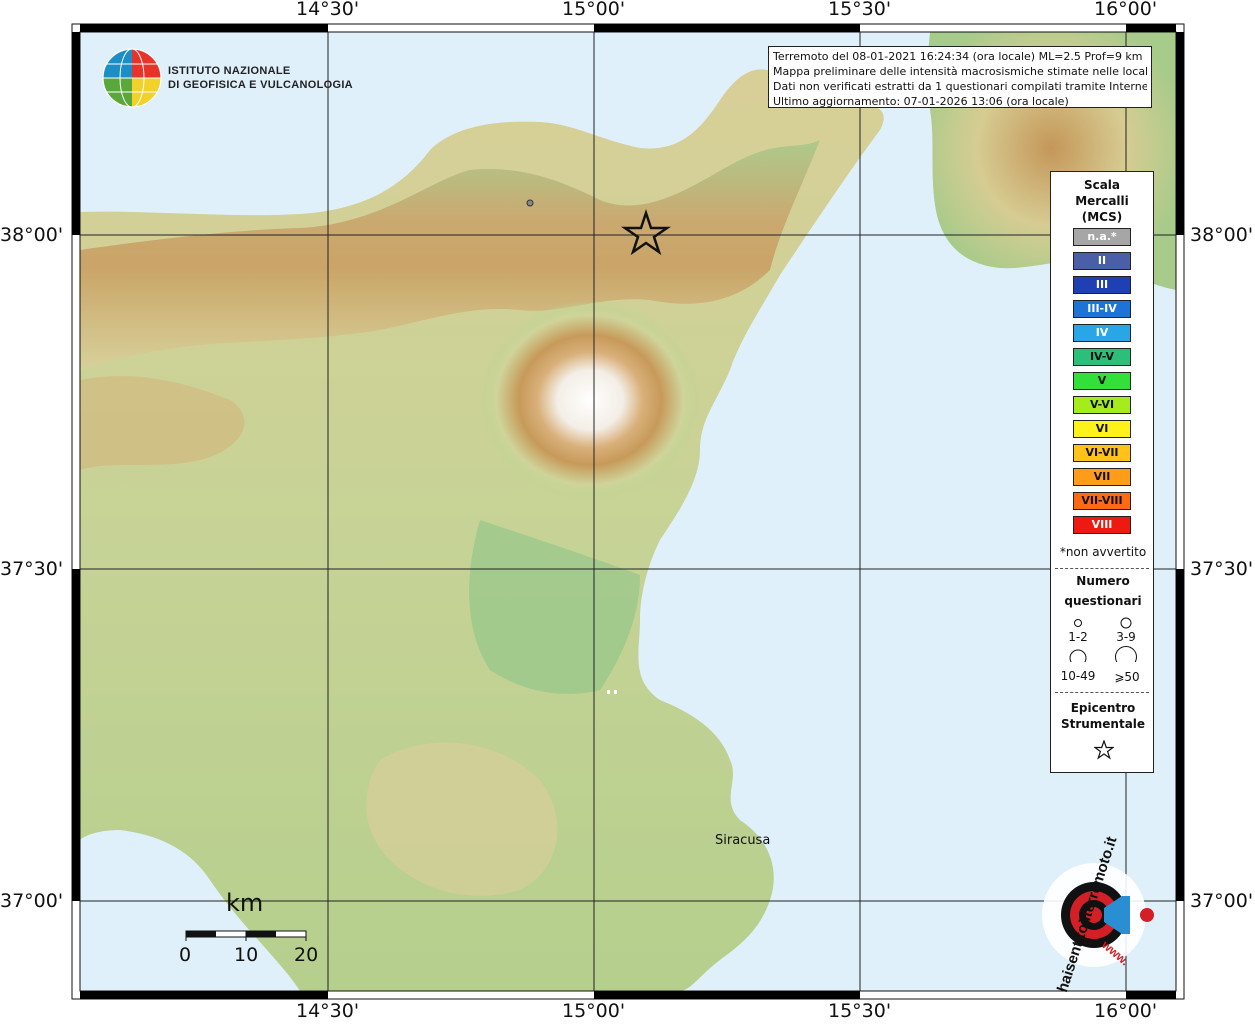  Describe the element at coordinates (1078, 655) in the screenshot. I see `size-circle-large-icon` at that location.